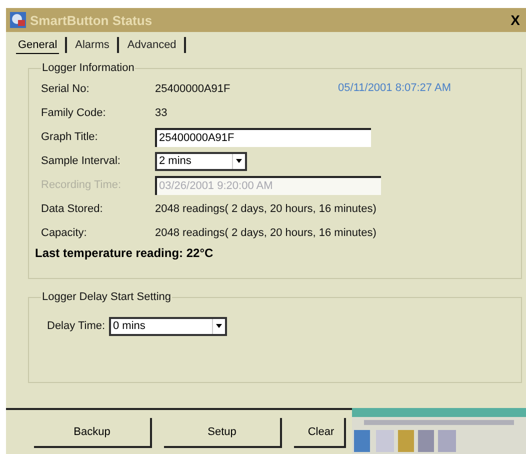 The height and width of the screenshot is (454, 526). I want to click on action-button: Clear, so click(320, 433).